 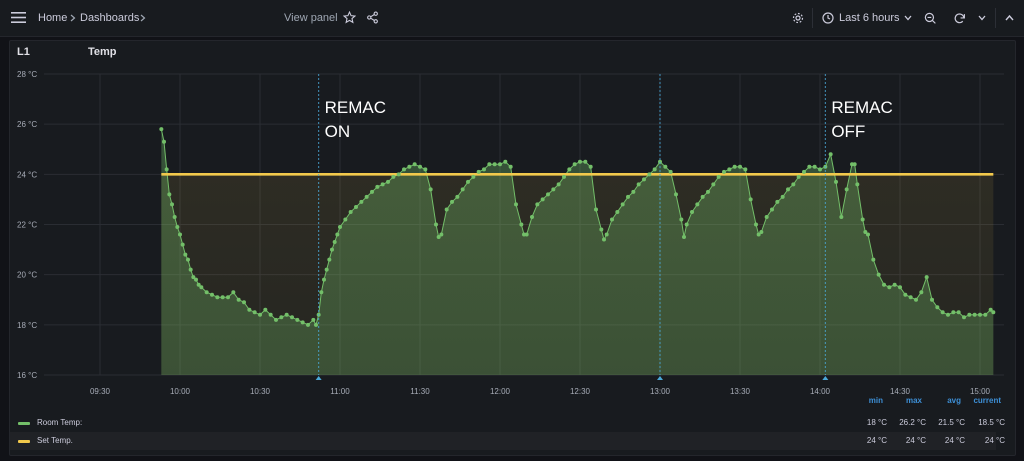 I want to click on legend-row-set-temp: Set Temp. 24 °C 24 °C 24 °C 24 °C, so click(x=507, y=441).